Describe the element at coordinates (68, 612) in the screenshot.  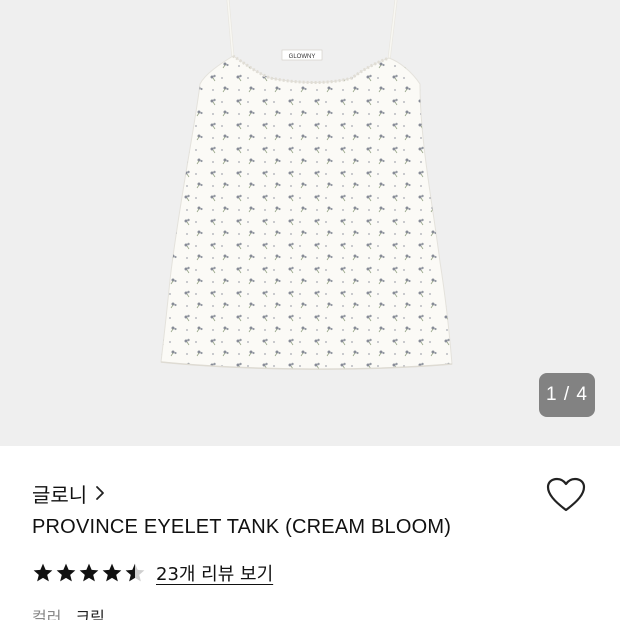
I see `color-option-row: 컬러 크림` at that location.